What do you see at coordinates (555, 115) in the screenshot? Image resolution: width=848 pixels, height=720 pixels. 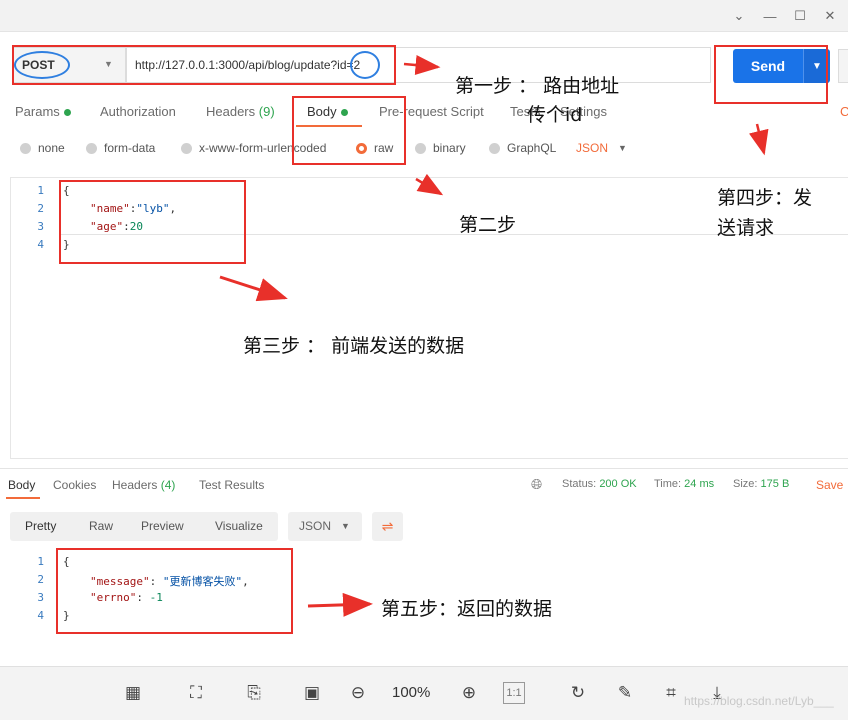 I see `annotation-step1-line2: 传个id` at bounding box center [555, 115].